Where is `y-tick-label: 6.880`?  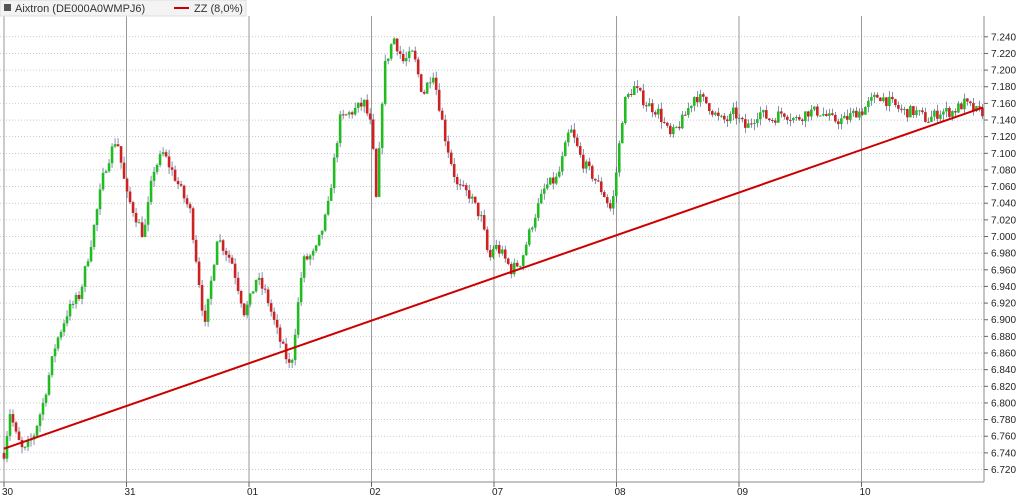 y-tick-label: 6.880 is located at coordinates (1003, 337).